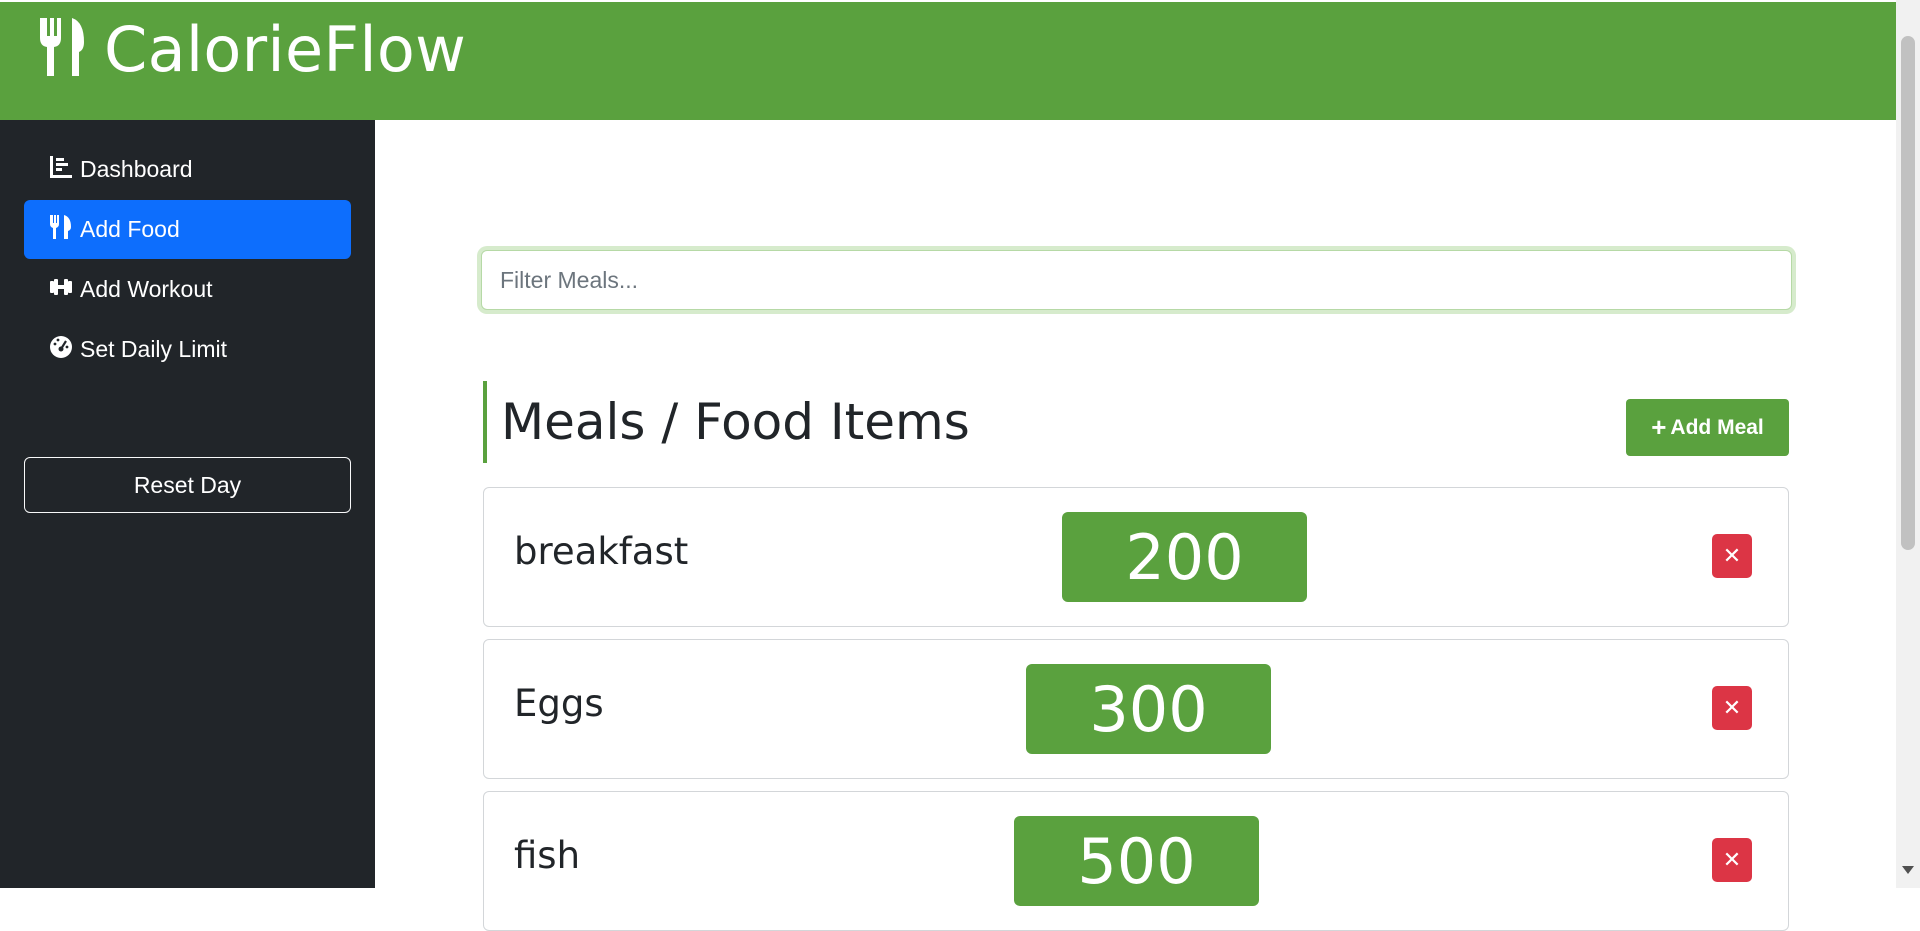 The height and width of the screenshot is (931, 1920). I want to click on meal-card: fish 500 ✕, so click(1136, 861).